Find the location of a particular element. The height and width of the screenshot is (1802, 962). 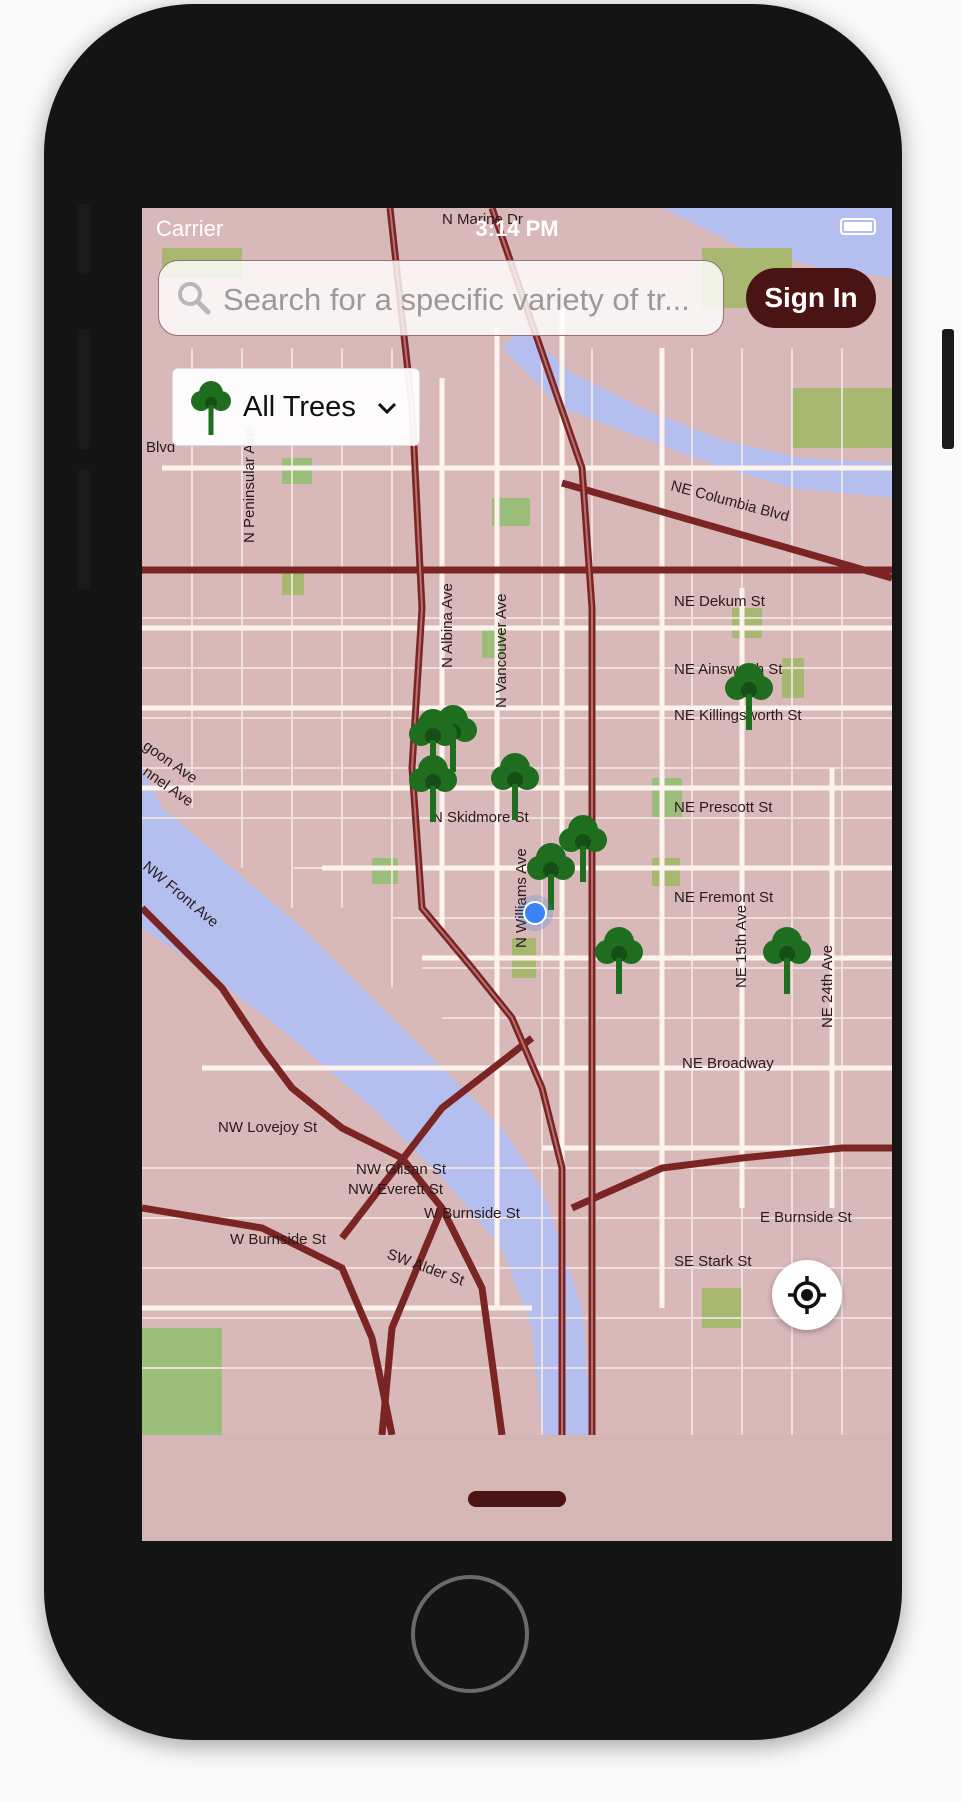

street-label: NW Lovejoy St is located at coordinates (268, 1127).